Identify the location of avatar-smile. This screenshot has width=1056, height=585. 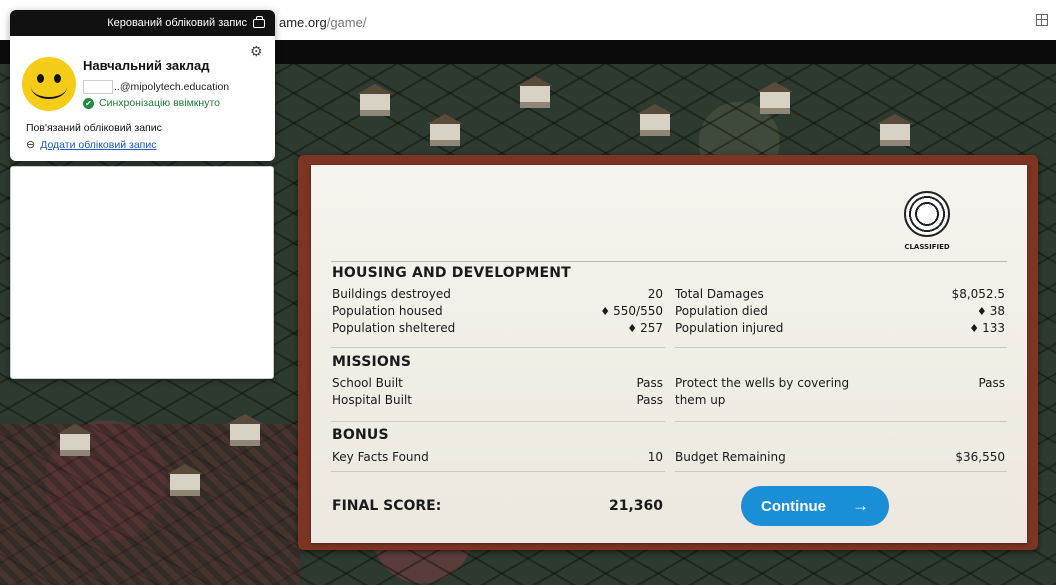
(49, 87).